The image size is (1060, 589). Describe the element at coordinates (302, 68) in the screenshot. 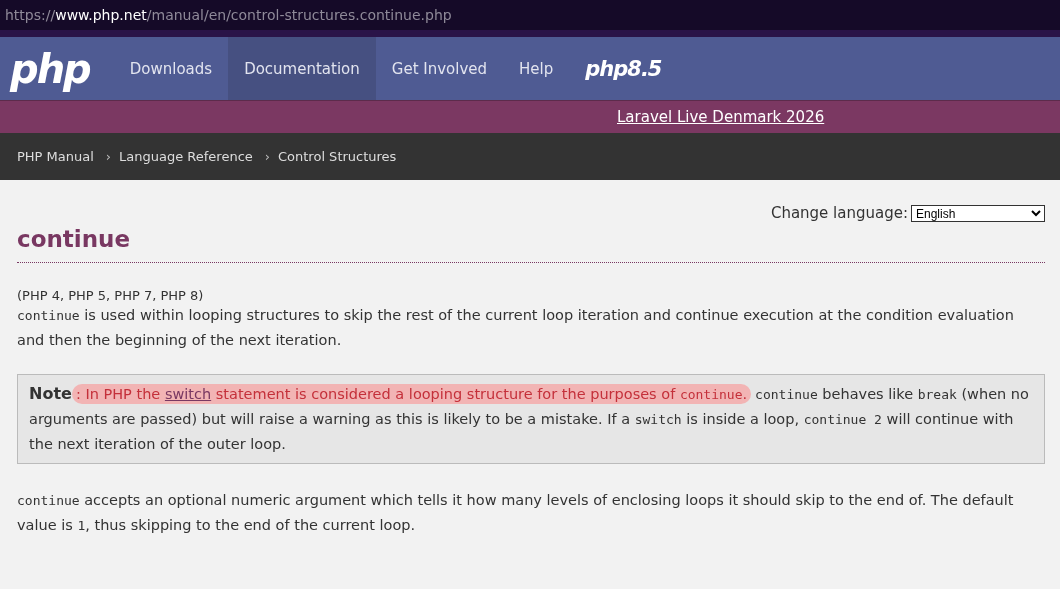

I see `nav-link: Documentation` at that location.